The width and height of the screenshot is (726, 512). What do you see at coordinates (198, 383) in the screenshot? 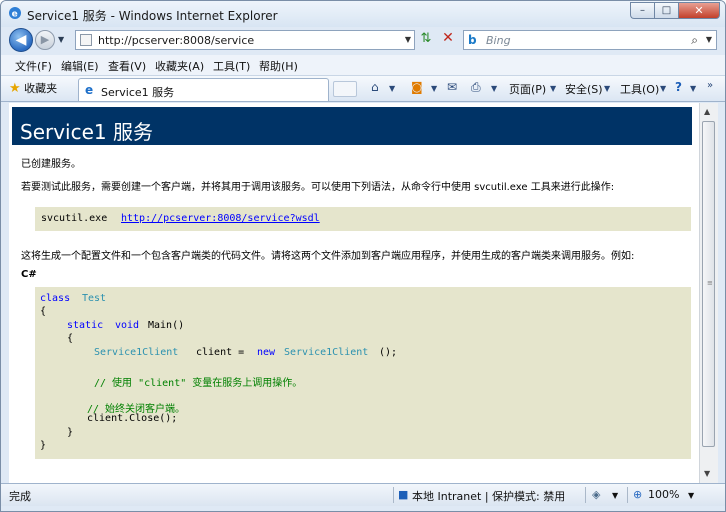
I see `code-comment: // 使用 "client" 变量在服务上调用操作。` at bounding box center [198, 383].